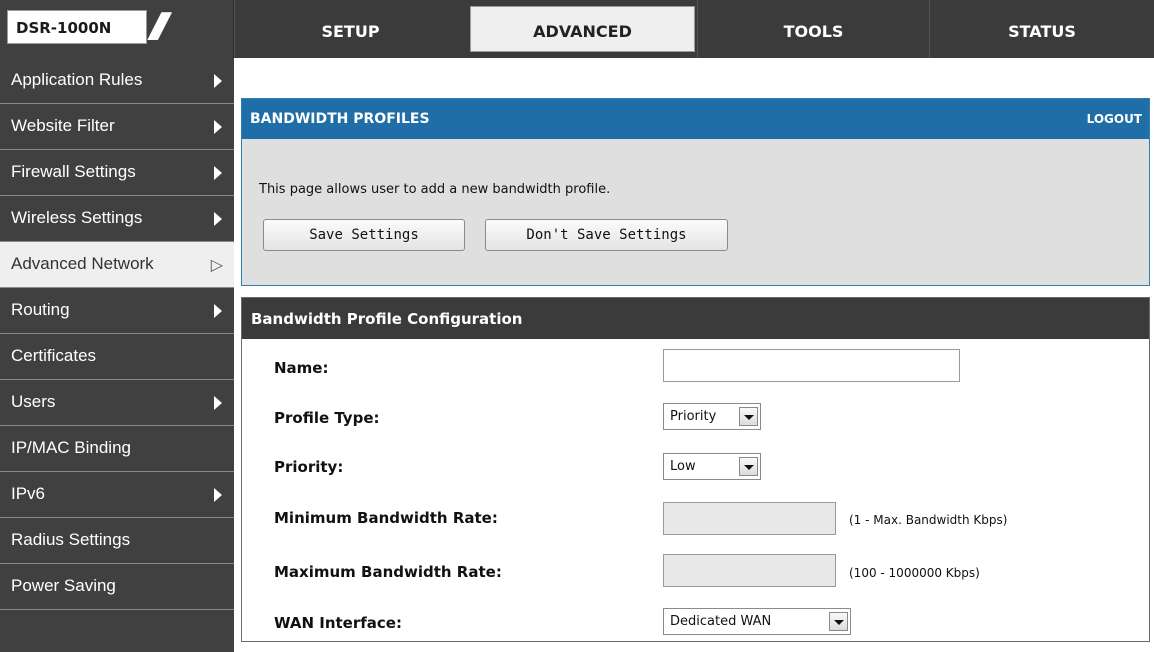 The width and height of the screenshot is (1154, 652). What do you see at coordinates (33, 401) in the screenshot?
I see `sidebar-item-label: Users` at bounding box center [33, 401].